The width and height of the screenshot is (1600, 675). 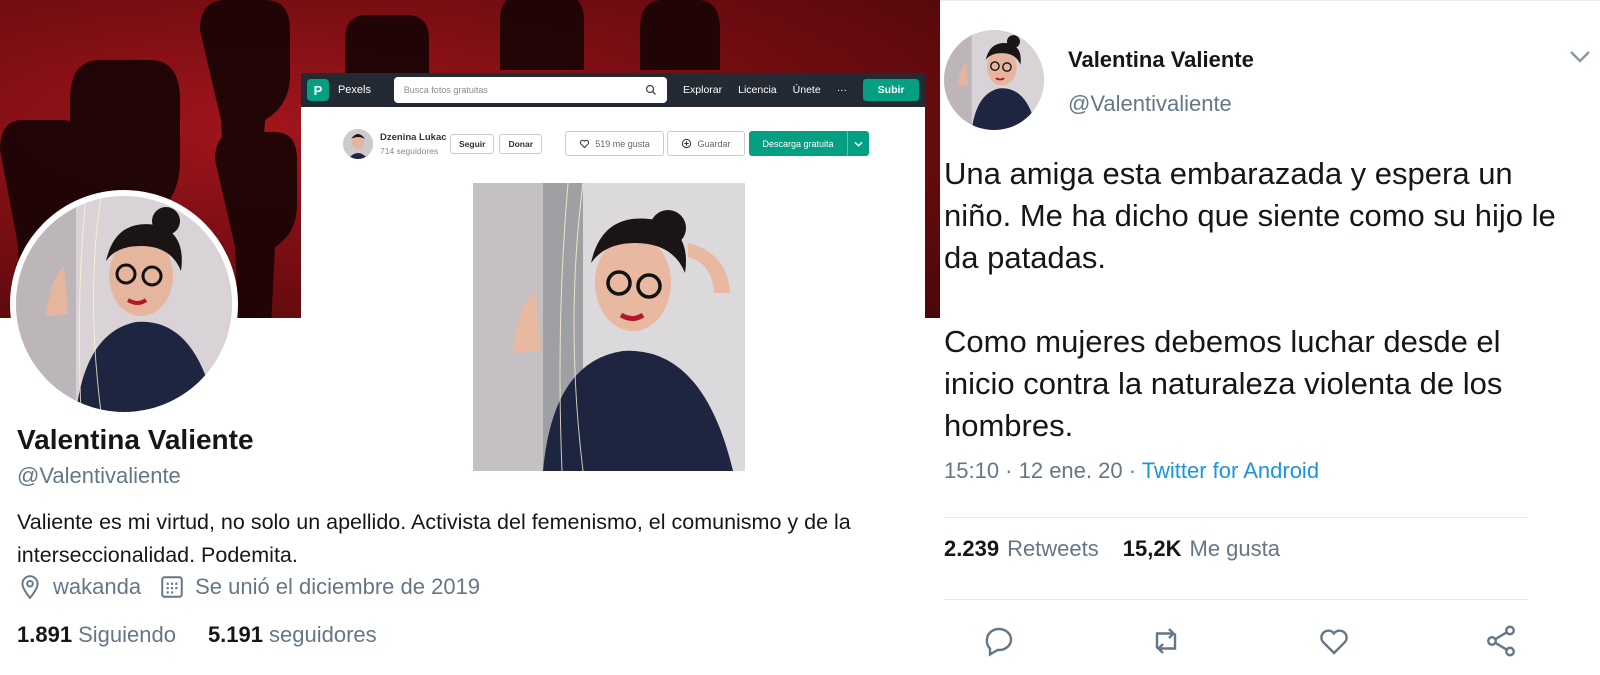 What do you see at coordinates (1235, 548) in the screenshot?
I see `likes-label: Me gusta` at bounding box center [1235, 548].